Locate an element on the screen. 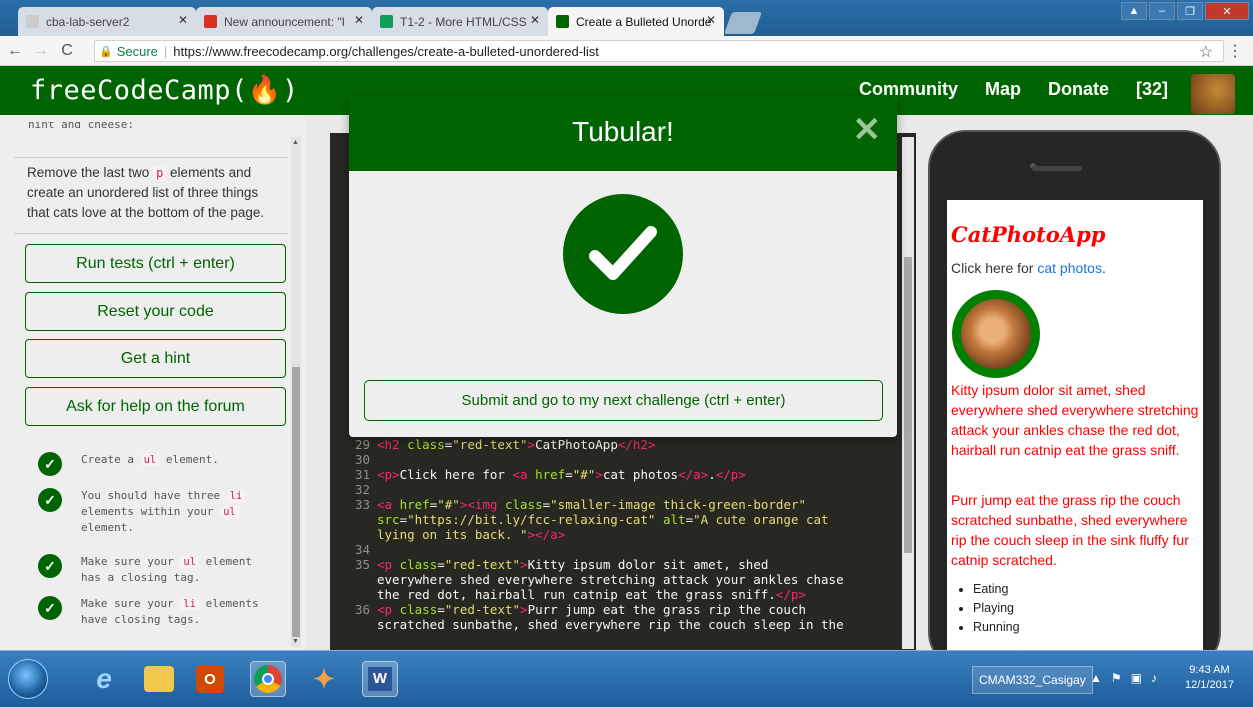 This screenshot has width=1253, height=707. user-profile-icon: ▲ is located at coordinates (1134, 11).